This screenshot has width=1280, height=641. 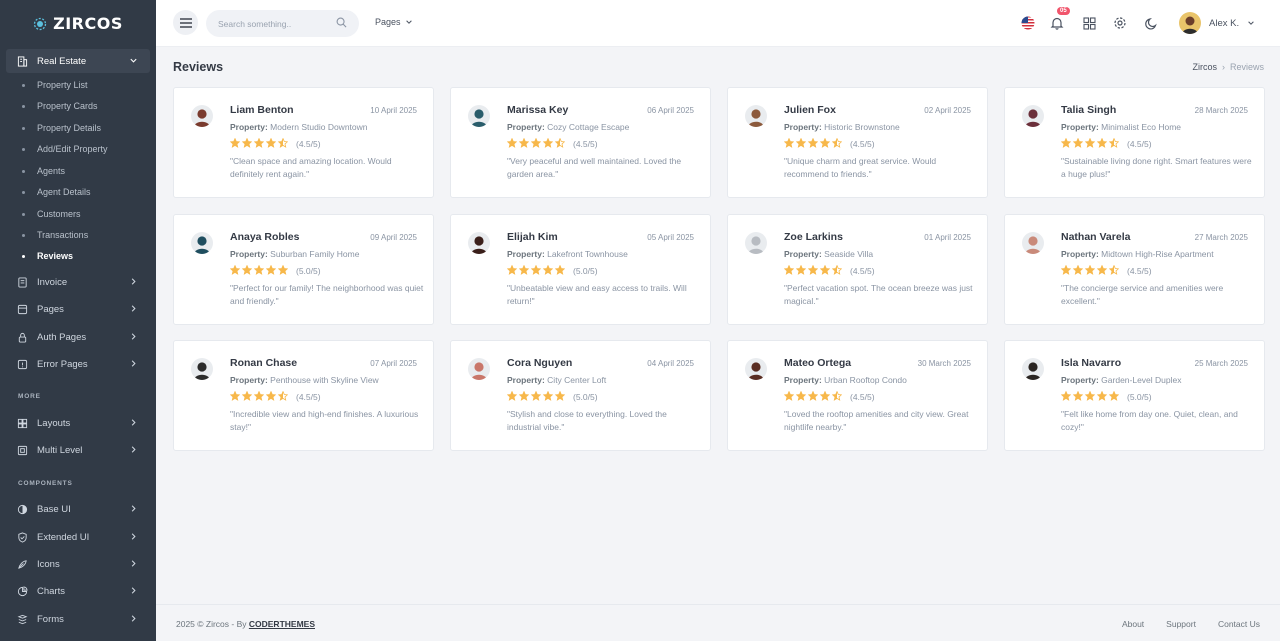 I want to click on sidebar-item-invoice: Invoice, so click(x=78, y=282).